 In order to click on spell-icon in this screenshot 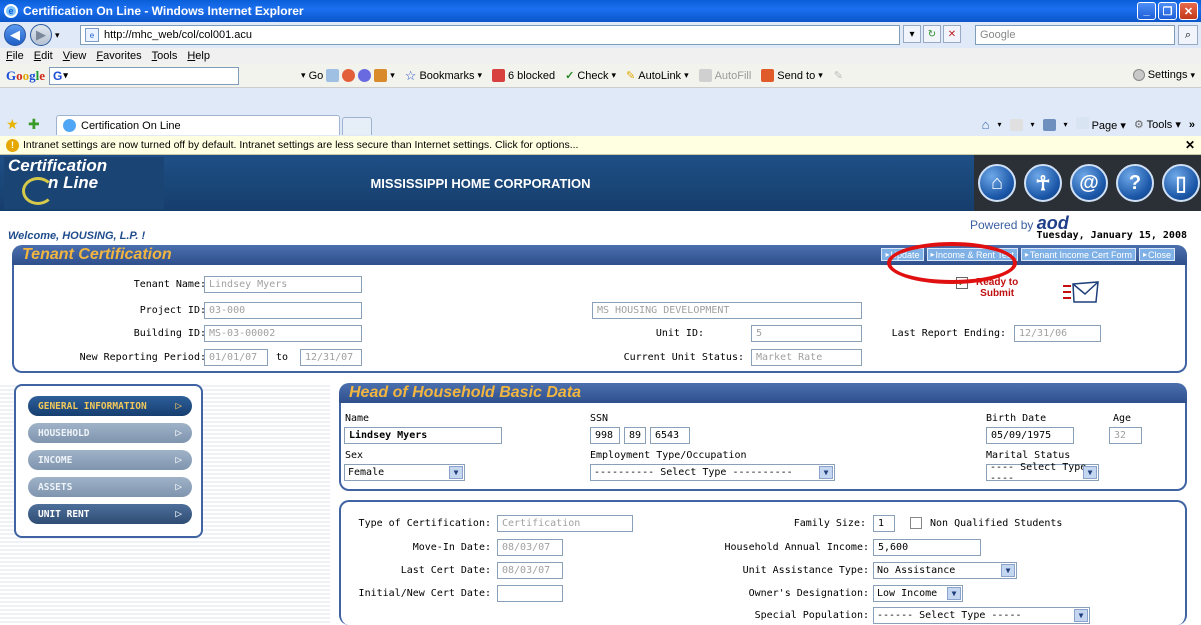, I will do `click(365, 75)`.